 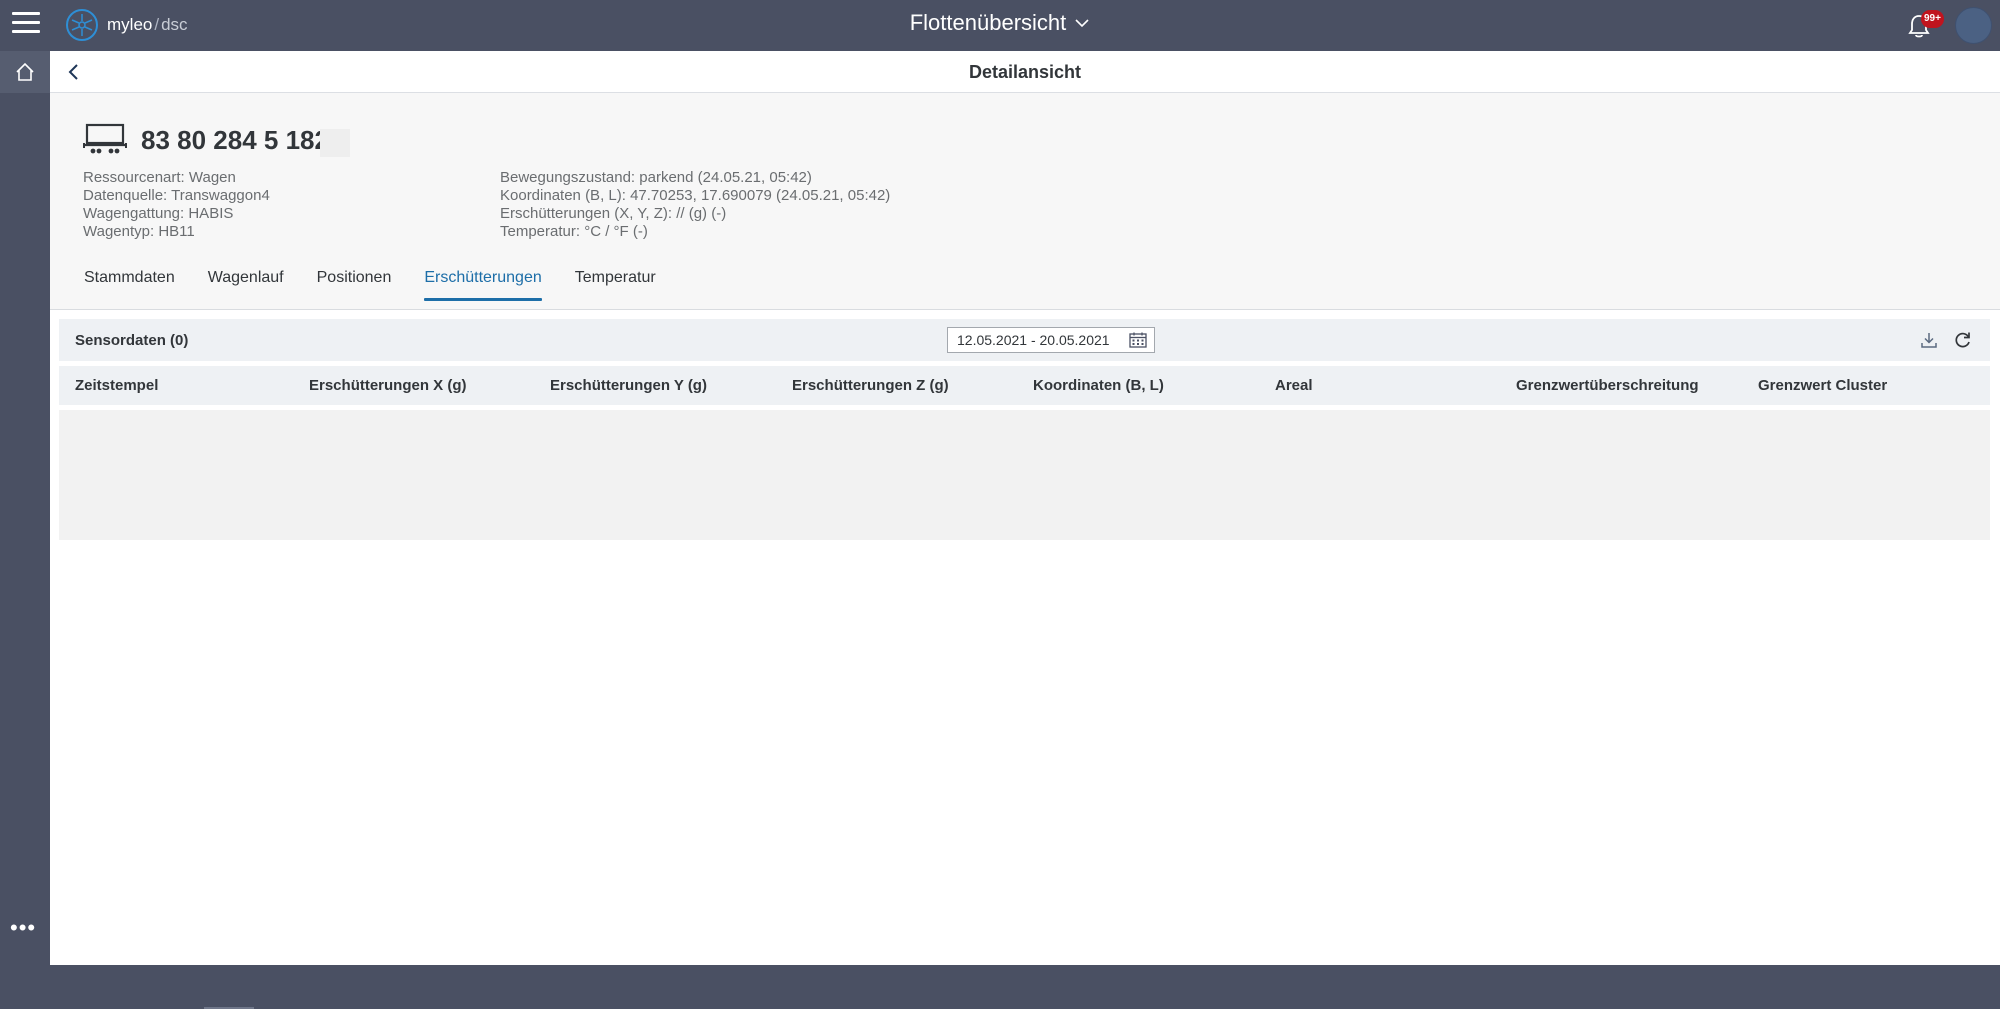 What do you see at coordinates (137, 284) in the screenshot?
I see `tab-stammdaten: Stammdaten` at bounding box center [137, 284].